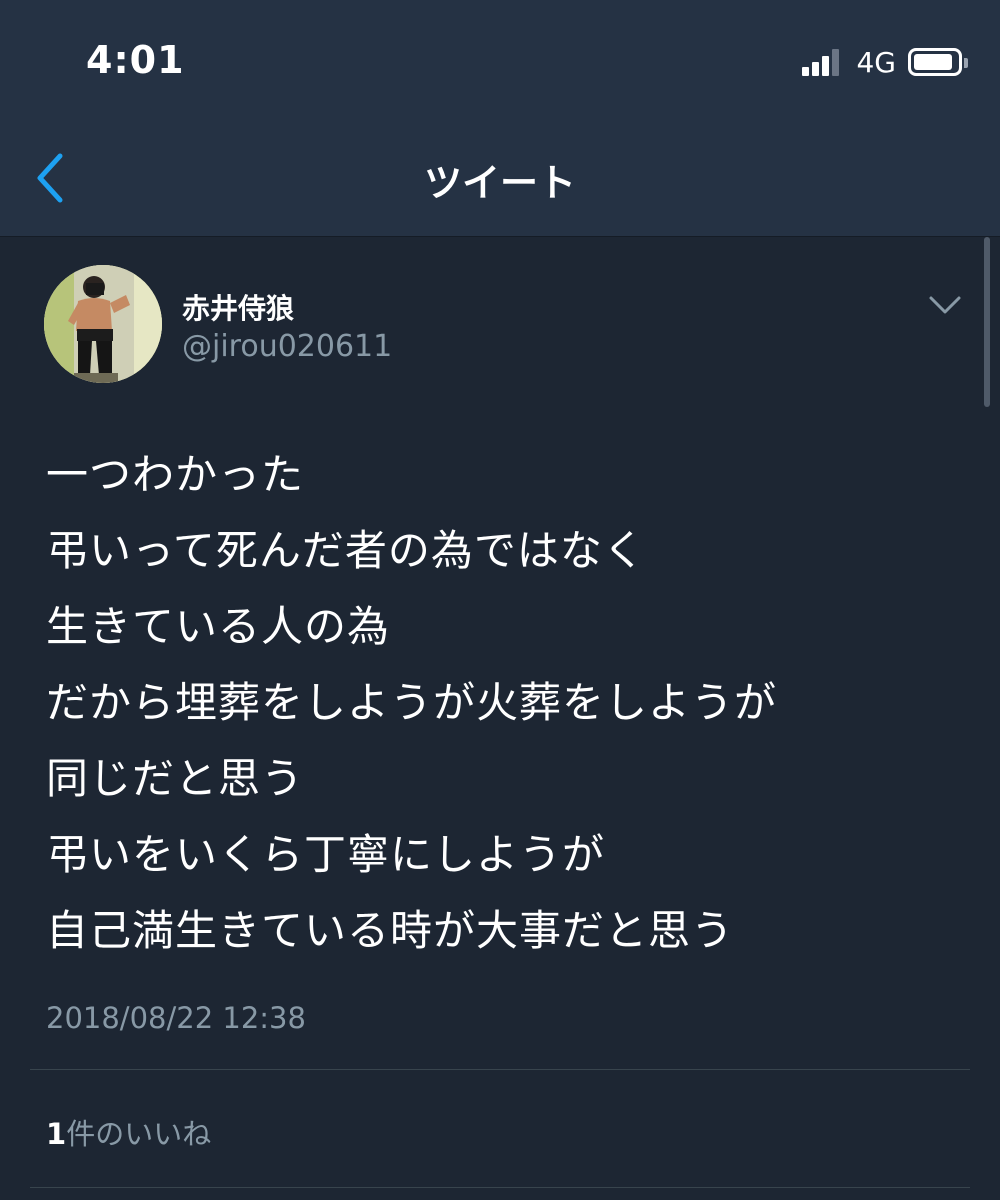 This screenshot has width=1000, height=1200. I want to click on tweet-menu-button, so click(945, 305).